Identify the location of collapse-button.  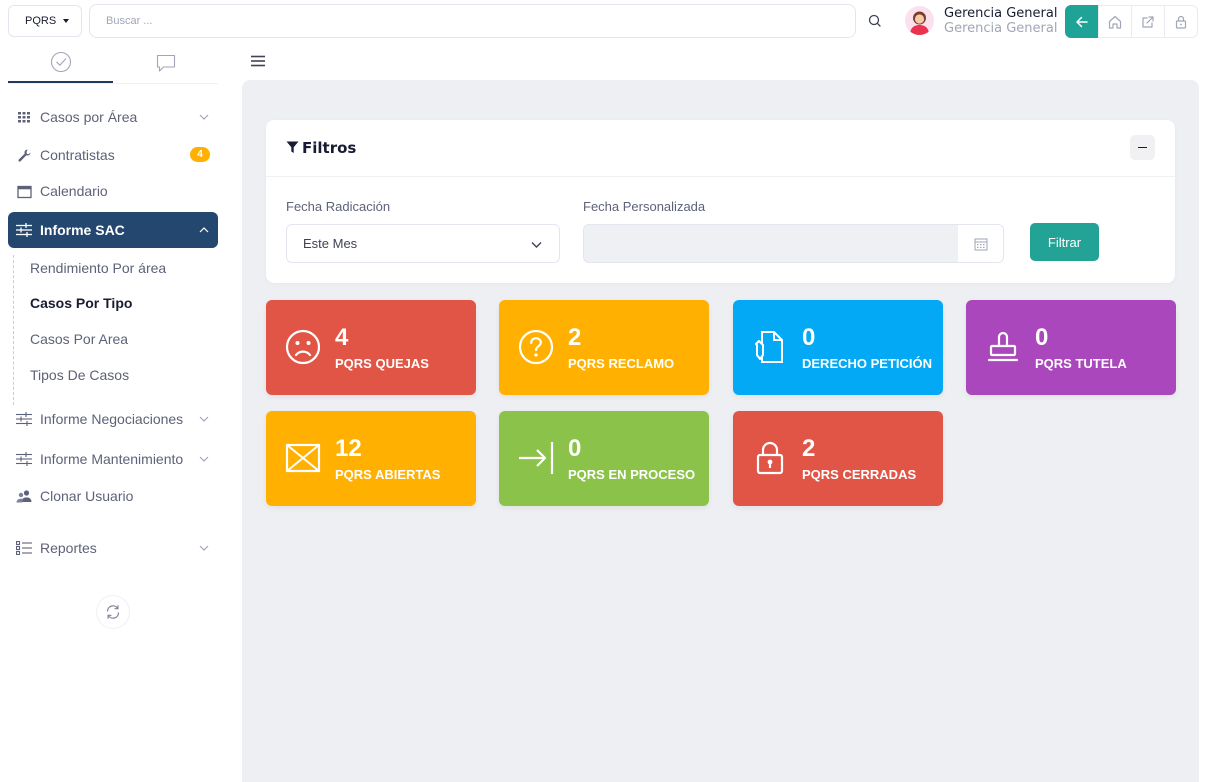
(1142, 147).